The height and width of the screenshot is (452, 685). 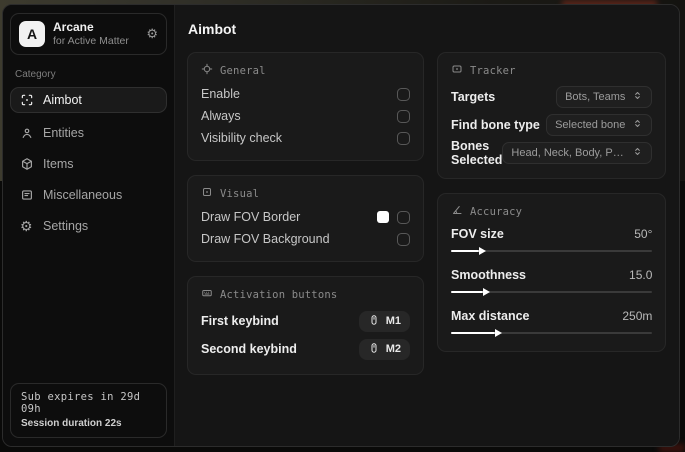 I want to click on sidebar-item-aimbot: Aimbot, so click(x=88, y=100).